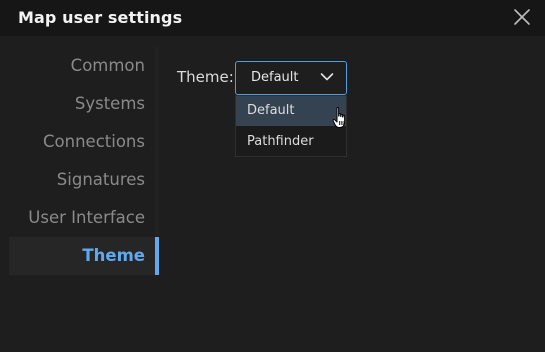  Describe the element at coordinates (291, 142) in the screenshot. I see `theme-option-pathfinder: Pathfinder` at that location.